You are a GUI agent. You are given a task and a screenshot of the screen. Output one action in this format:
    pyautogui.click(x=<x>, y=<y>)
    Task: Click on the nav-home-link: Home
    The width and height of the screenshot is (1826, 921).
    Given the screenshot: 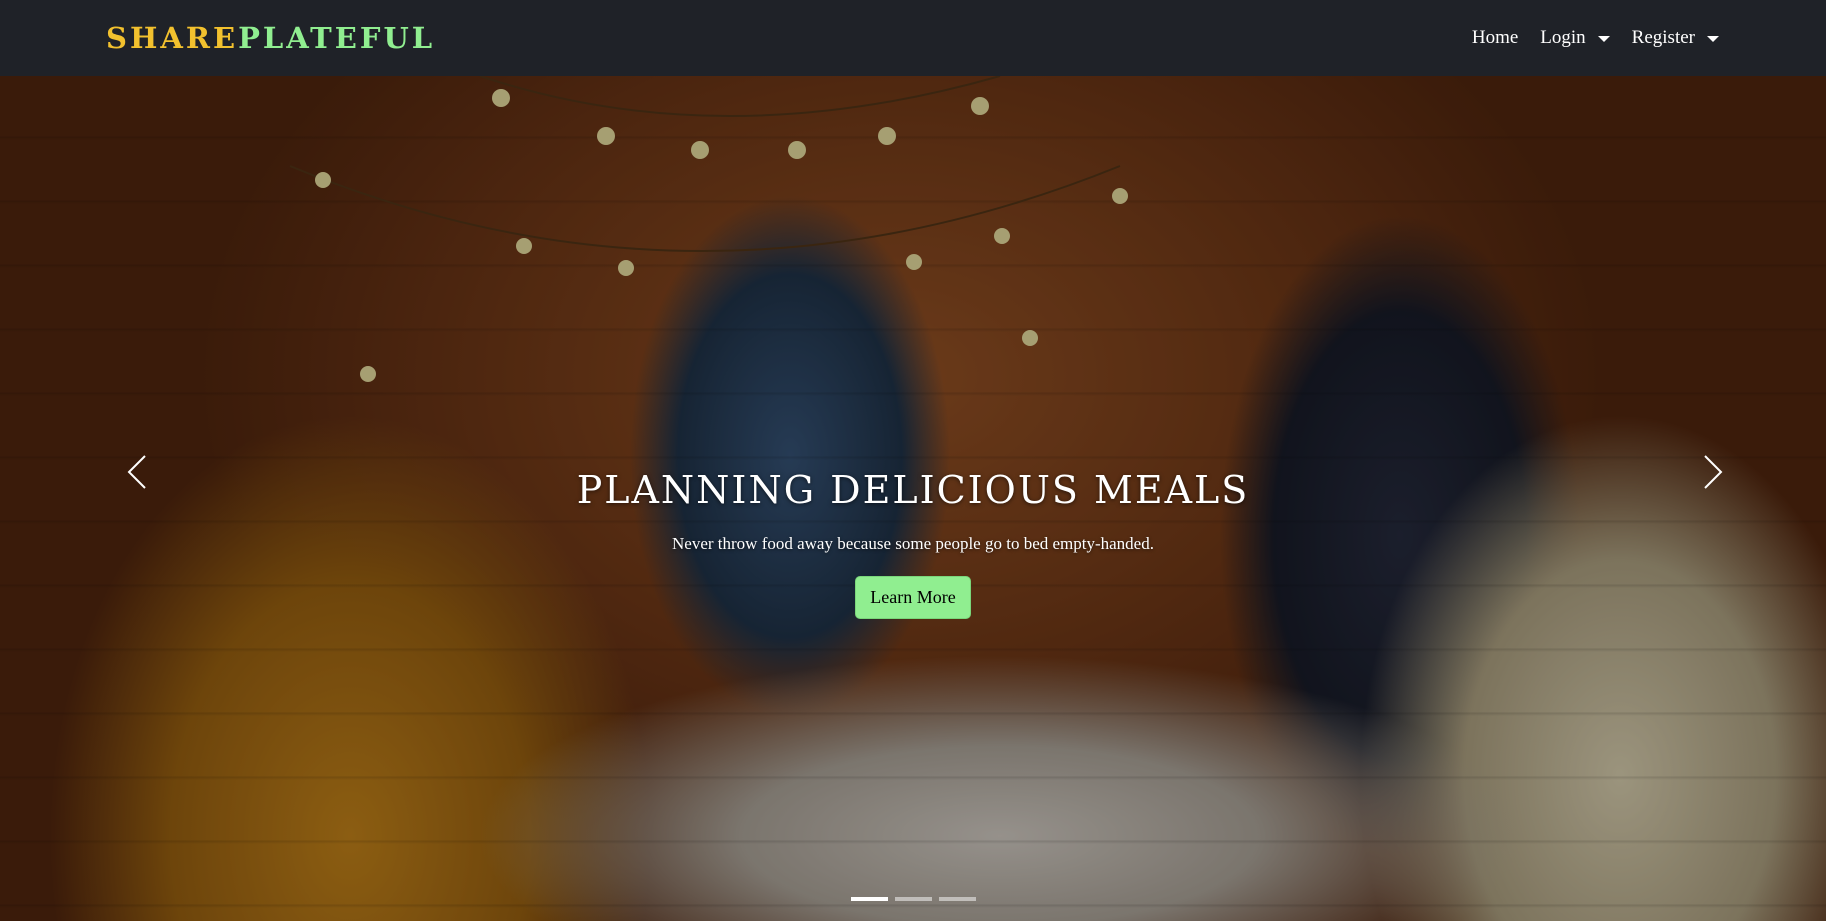 What is the action you would take?
    pyautogui.click(x=1495, y=38)
    